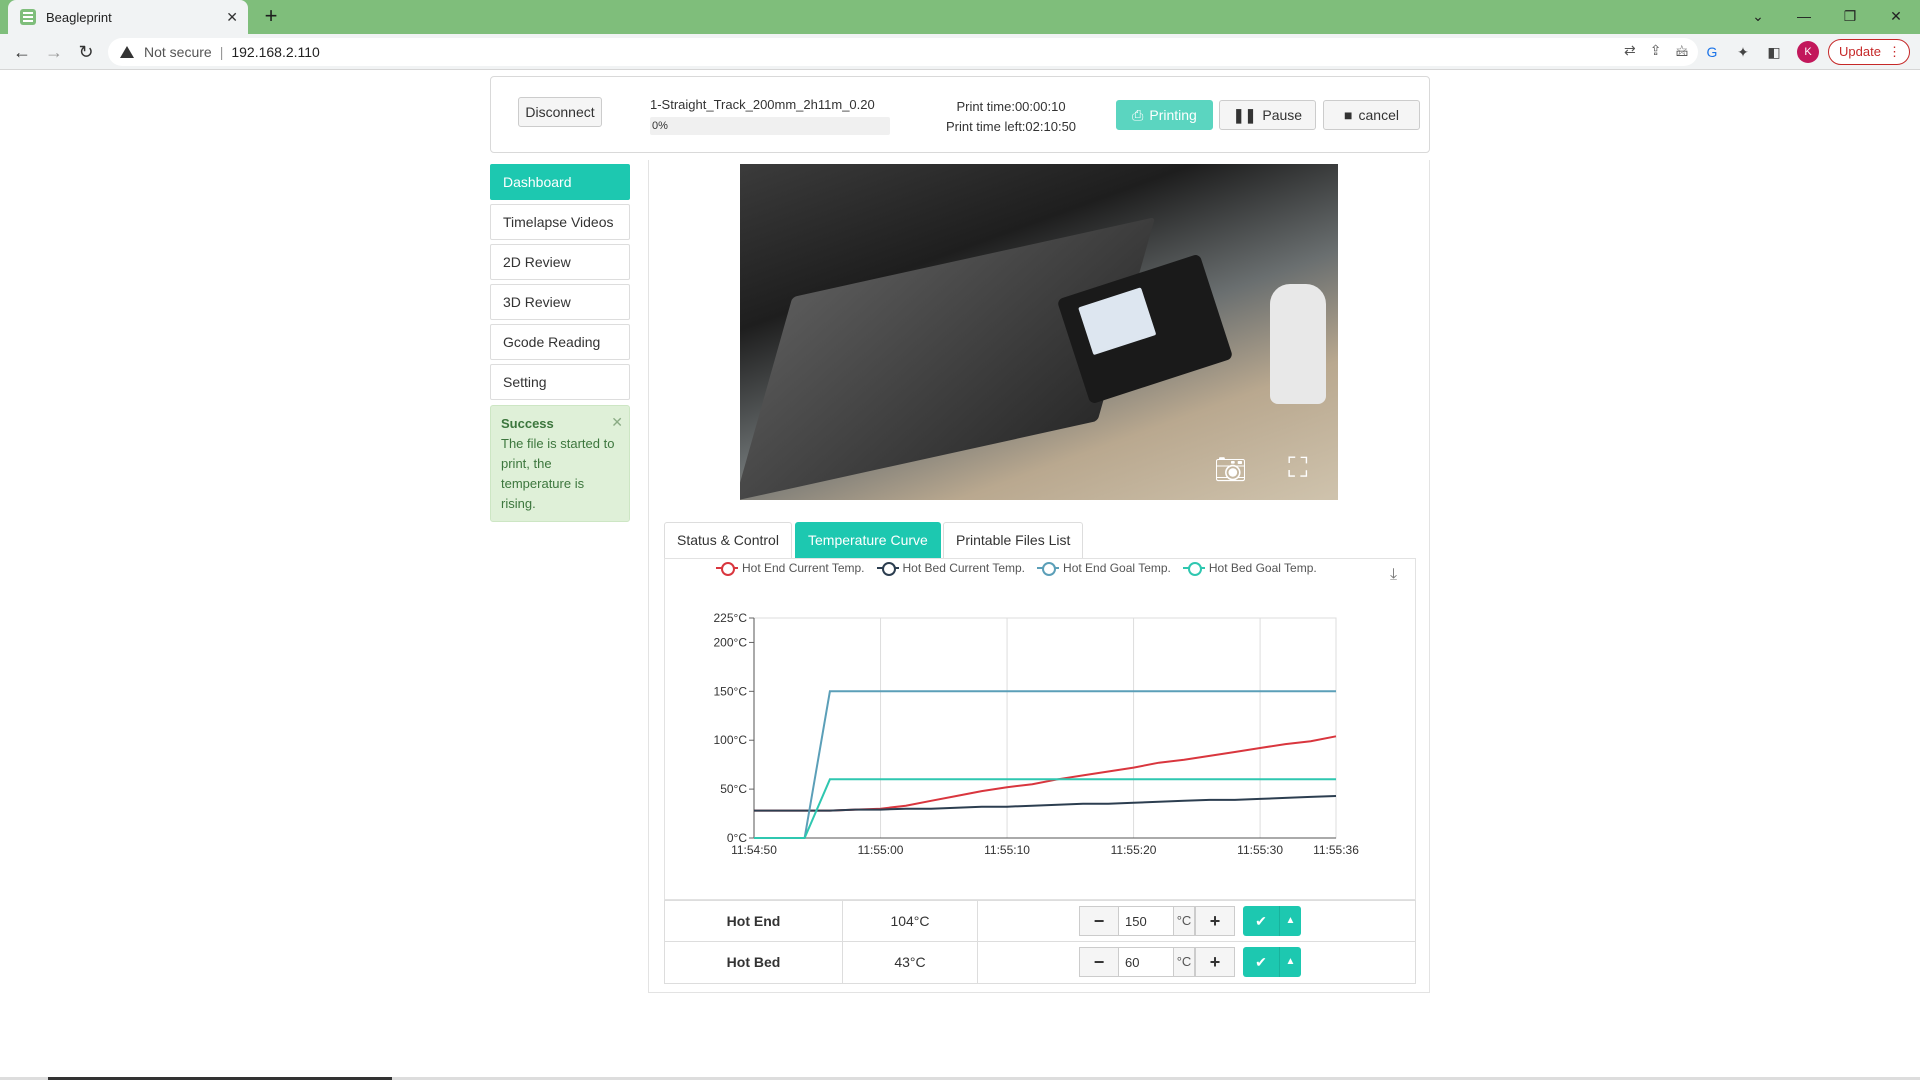 The width and height of the screenshot is (1920, 1080). I want to click on reload-icon: ↻, so click(86, 52).